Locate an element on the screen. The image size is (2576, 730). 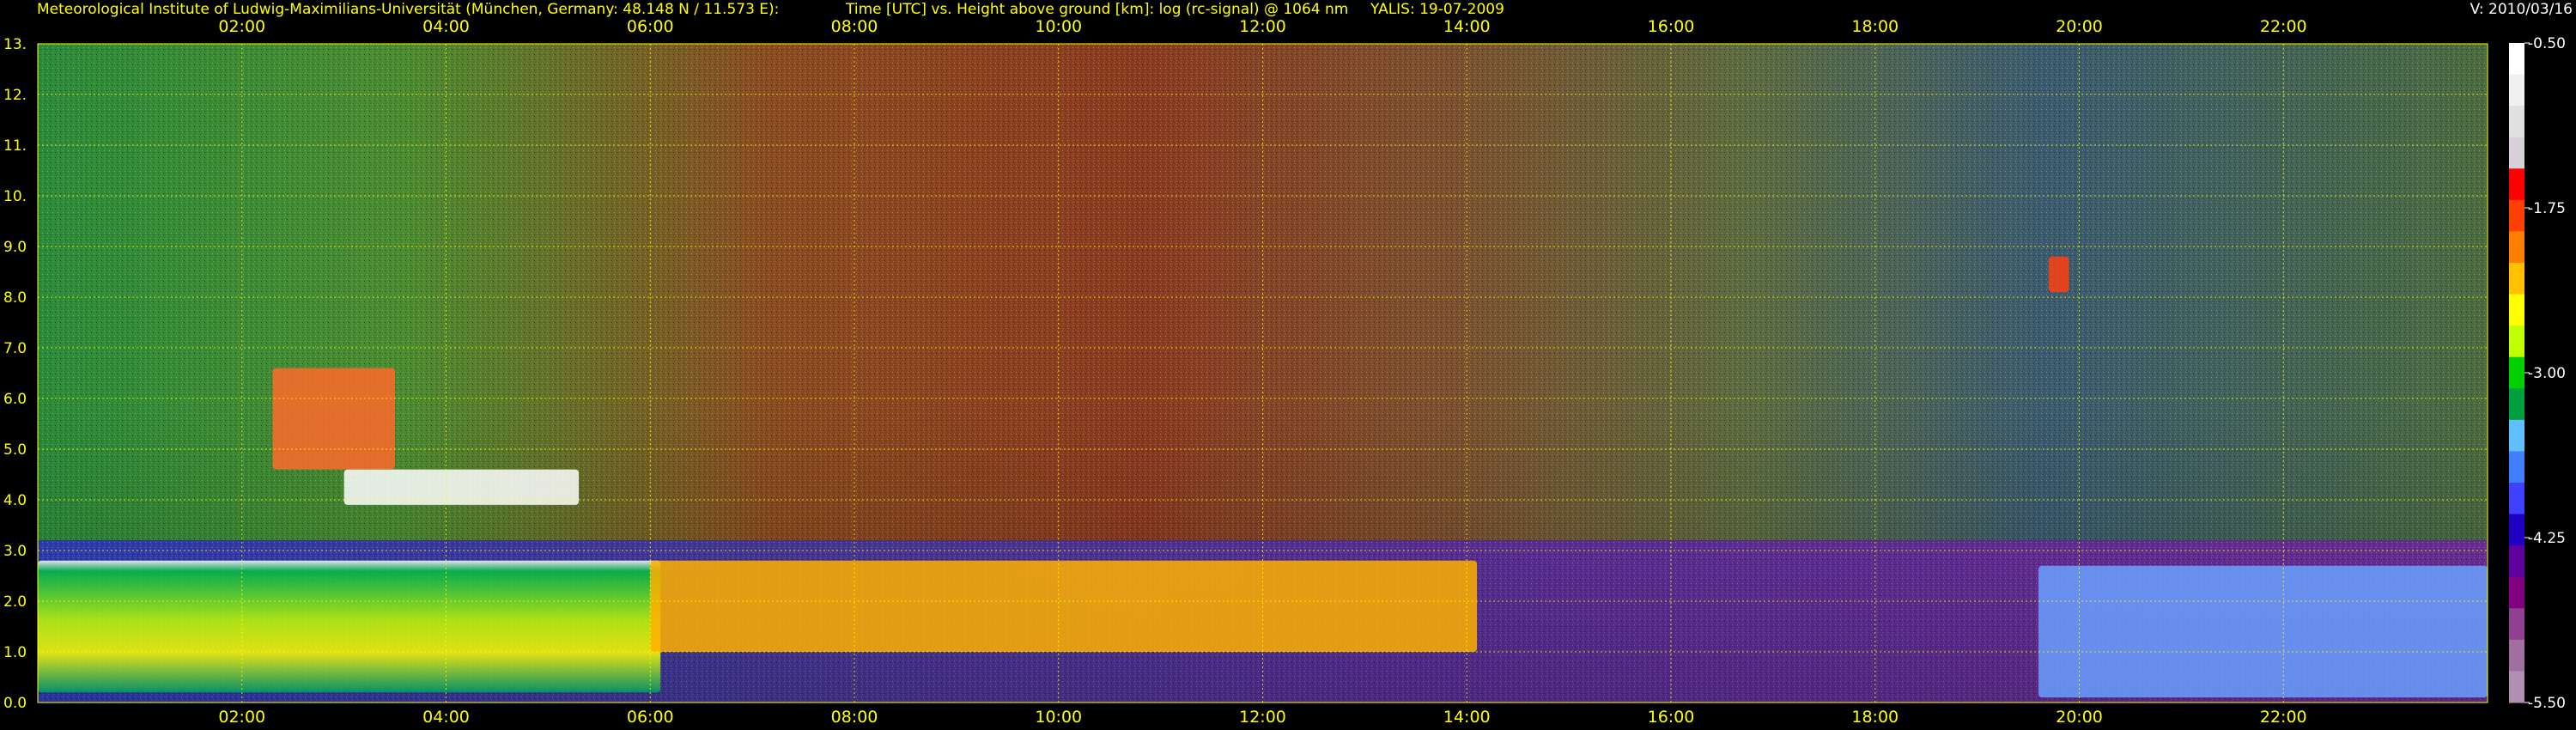
cb-tick-4: -5.50 is located at coordinates (2547, 703).